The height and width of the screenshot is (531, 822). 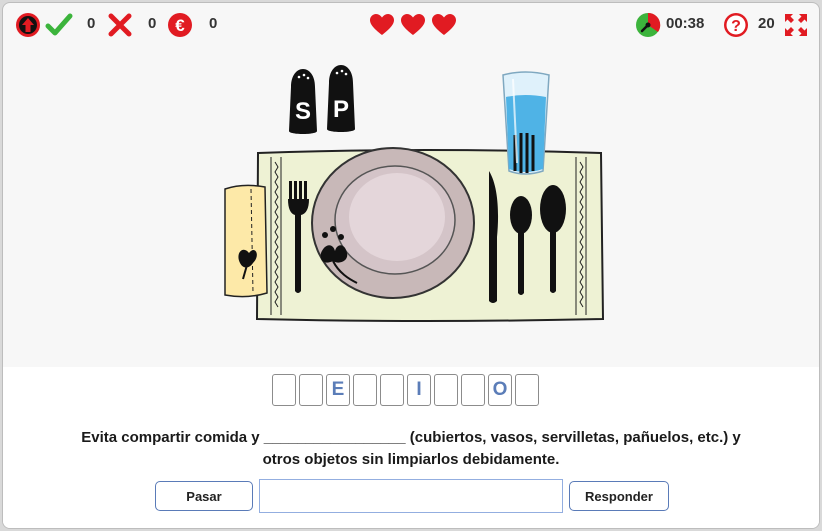 I want to click on skip-button: Pasar, so click(x=204, y=496).